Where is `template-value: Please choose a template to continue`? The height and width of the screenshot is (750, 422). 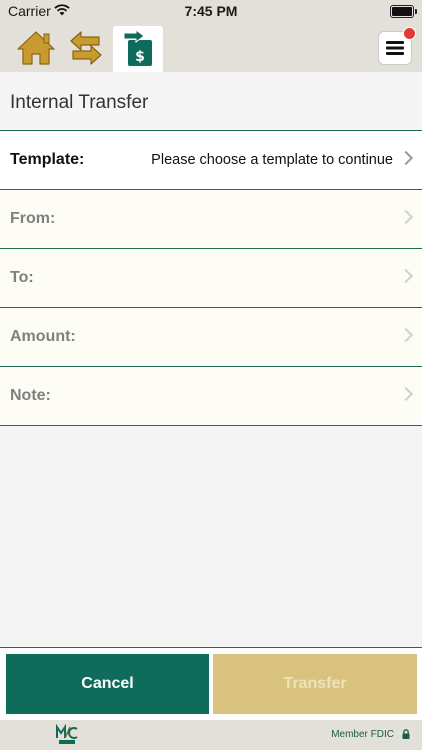
template-value: Please choose a template to continue is located at coordinates (272, 160).